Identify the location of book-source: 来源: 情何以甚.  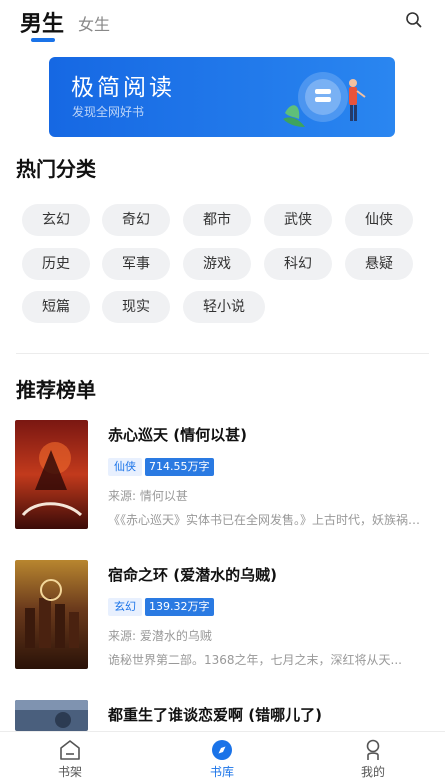
(148, 496).